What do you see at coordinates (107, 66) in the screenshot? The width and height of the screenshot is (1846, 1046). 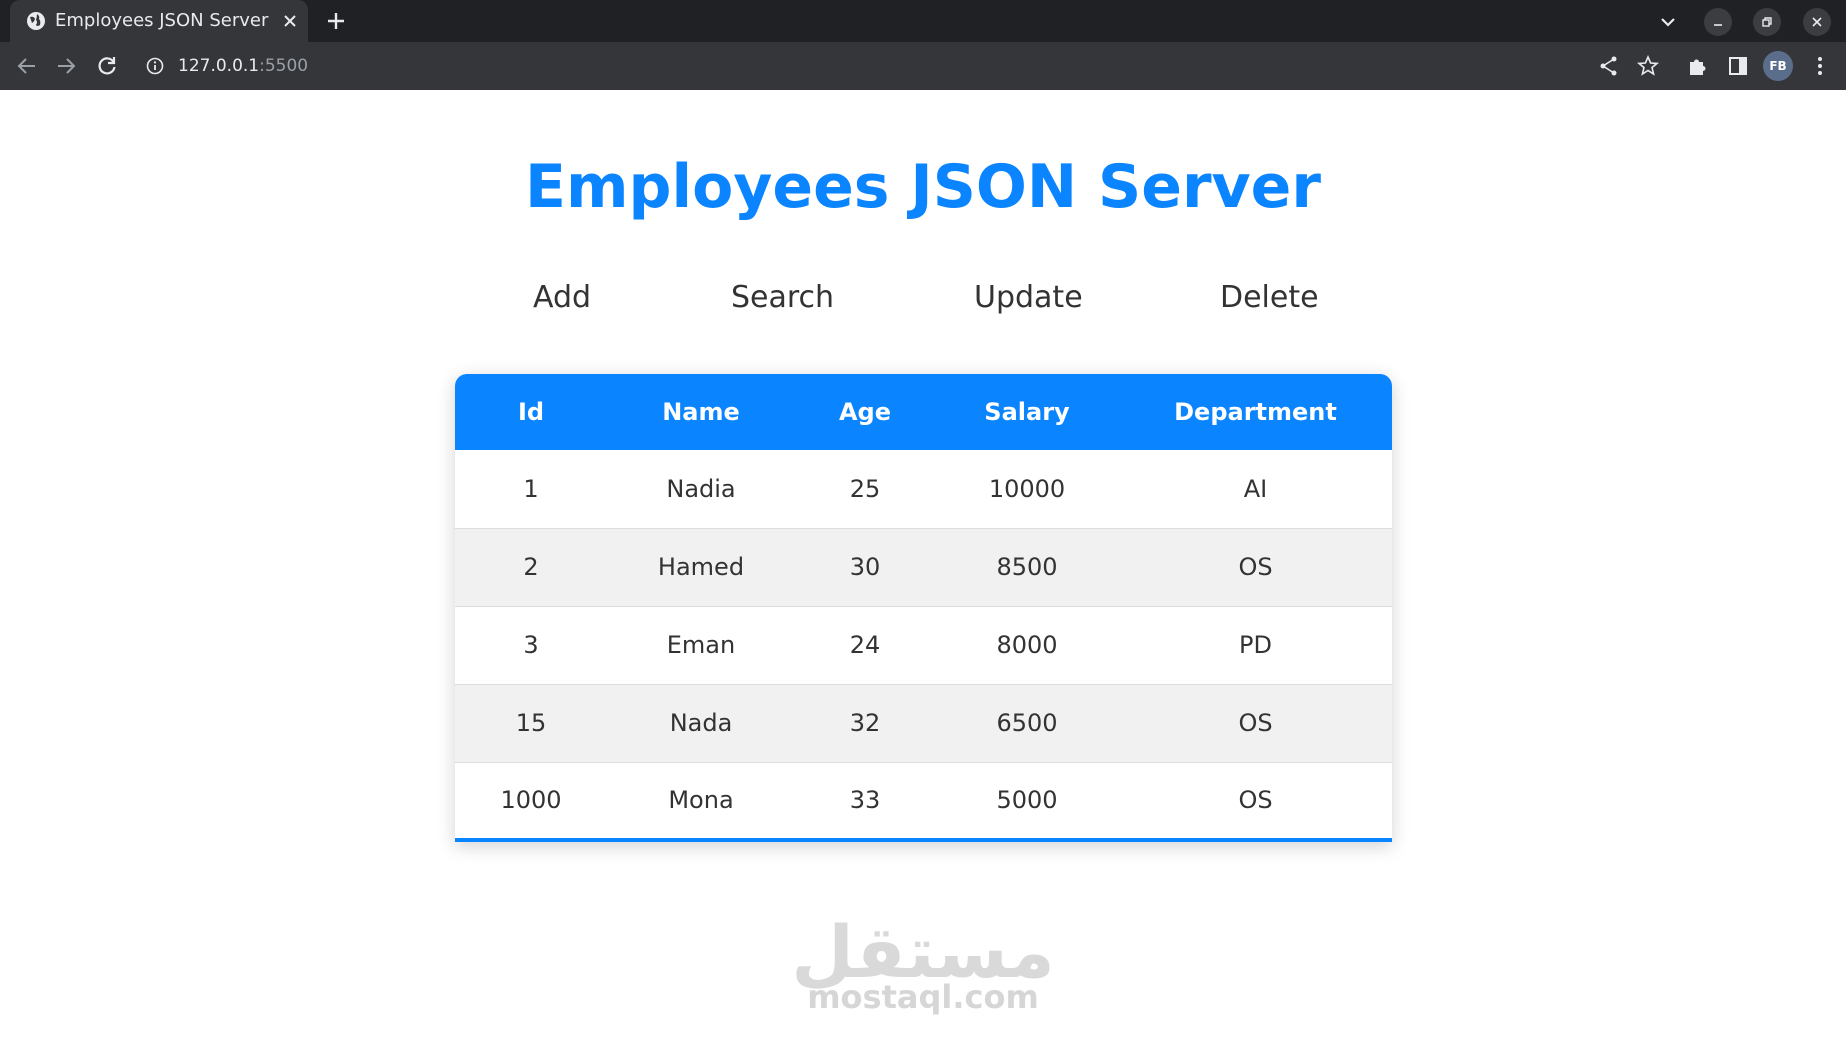 I see `reload-icon` at bounding box center [107, 66].